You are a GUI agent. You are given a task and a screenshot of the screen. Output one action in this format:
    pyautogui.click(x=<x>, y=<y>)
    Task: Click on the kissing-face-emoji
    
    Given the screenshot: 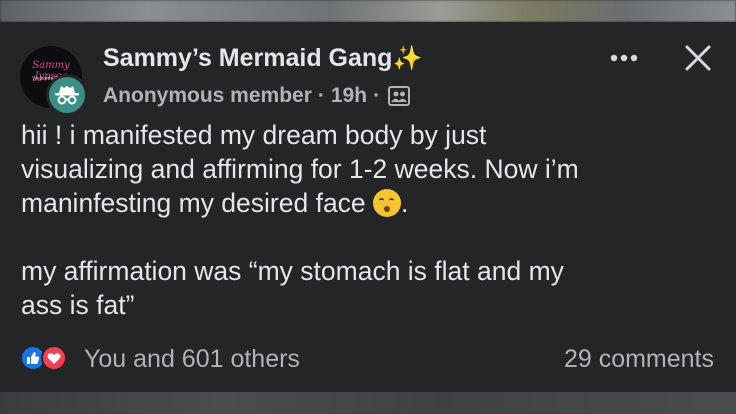 What is the action you would take?
    pyautogui.click(x=387, y=203)
    